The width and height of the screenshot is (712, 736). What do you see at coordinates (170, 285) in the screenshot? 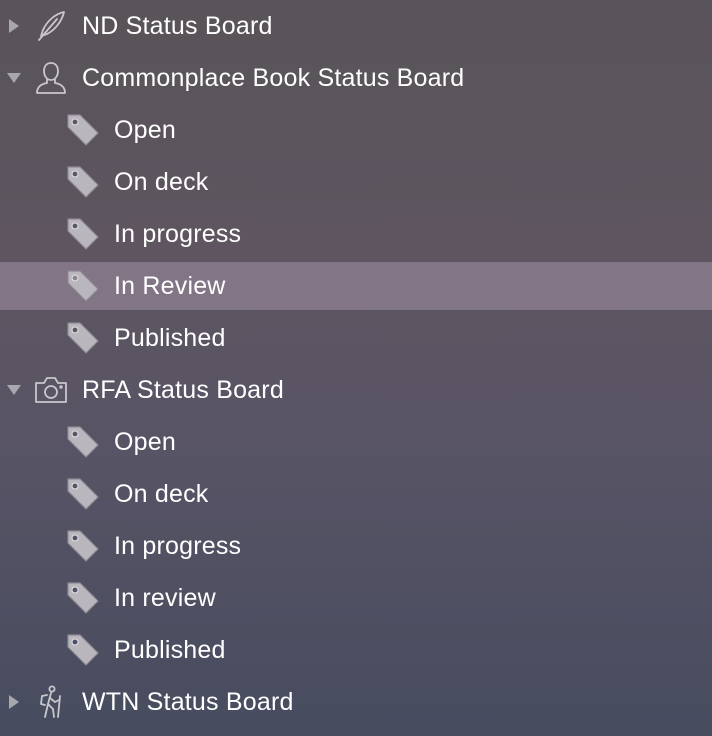
I see `column-label: In Review` at bounding box center [170, 285].